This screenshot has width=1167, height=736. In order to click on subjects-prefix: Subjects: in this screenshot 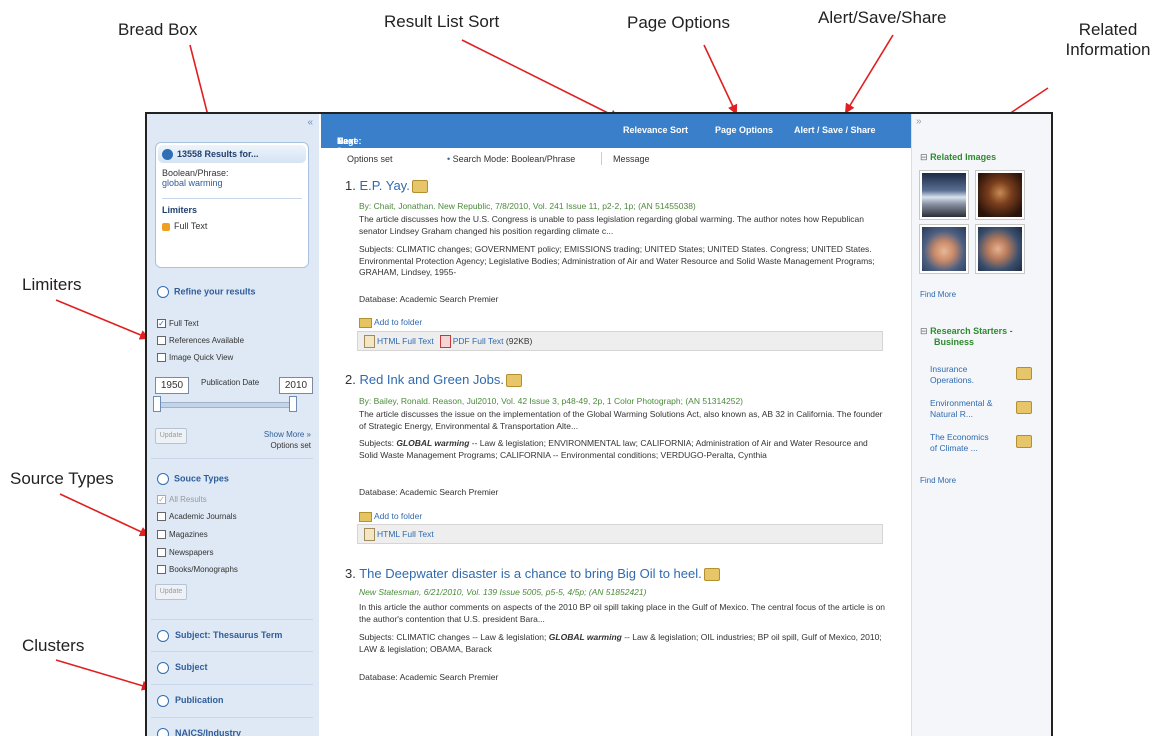, I will do `click(376, 443)`.